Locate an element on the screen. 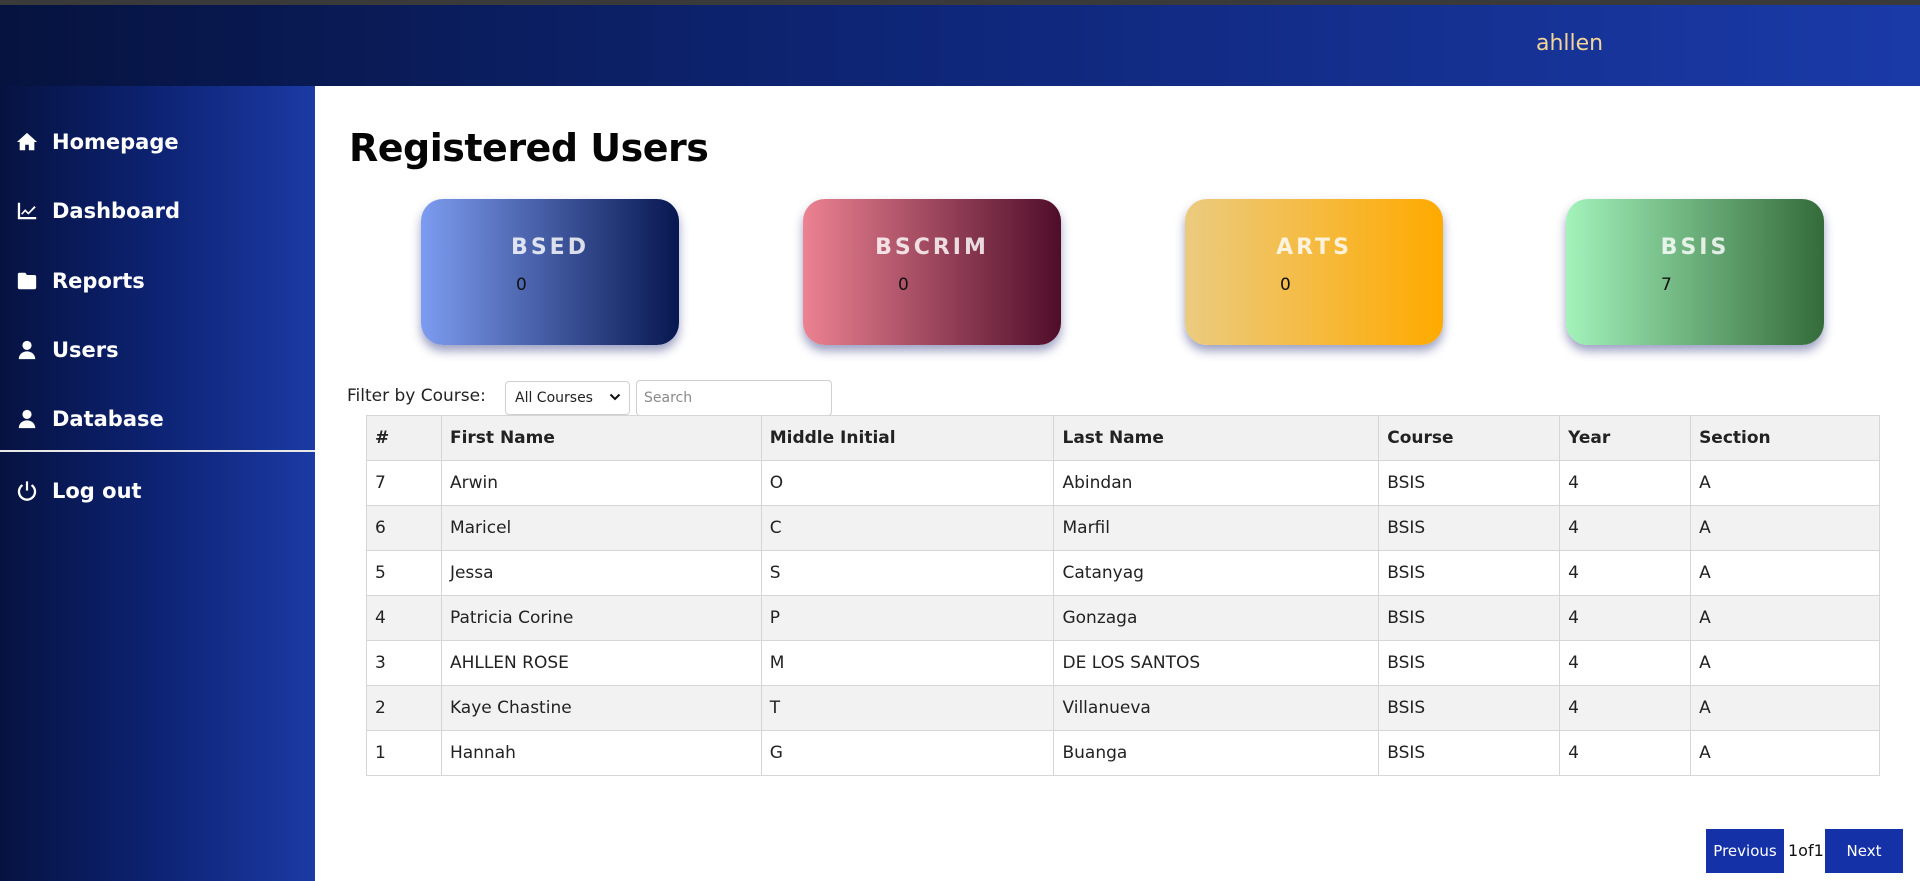  sidebar-item-homepage: Homepage is located at coordinates (97, 142).